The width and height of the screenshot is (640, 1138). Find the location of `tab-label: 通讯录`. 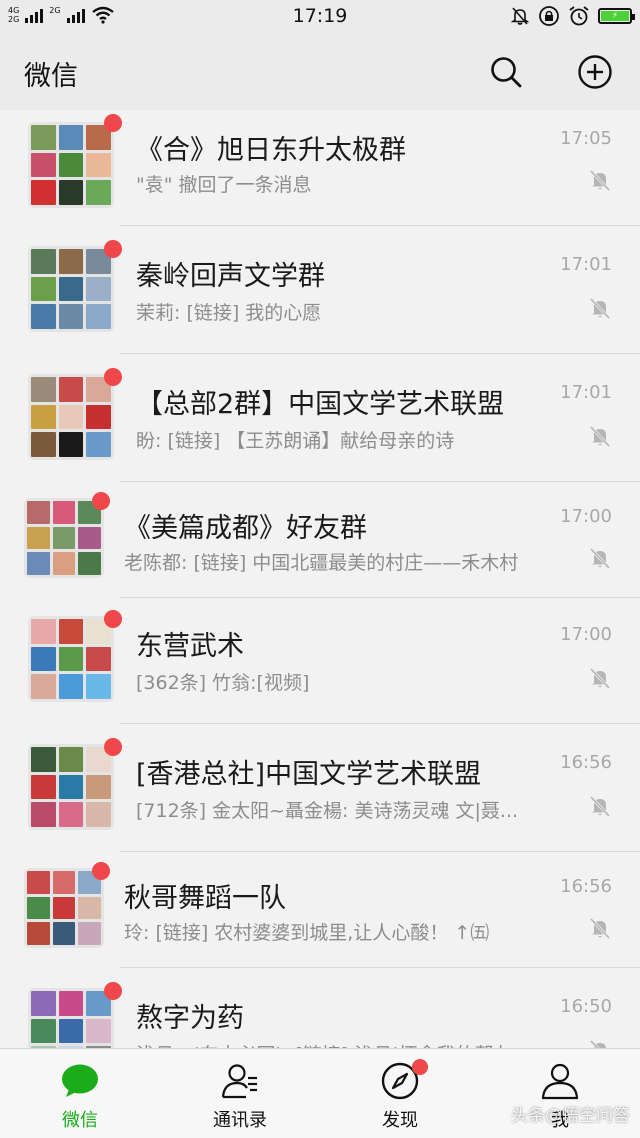

tab-label: 通讯录 is located at coordinates (240, 1120).